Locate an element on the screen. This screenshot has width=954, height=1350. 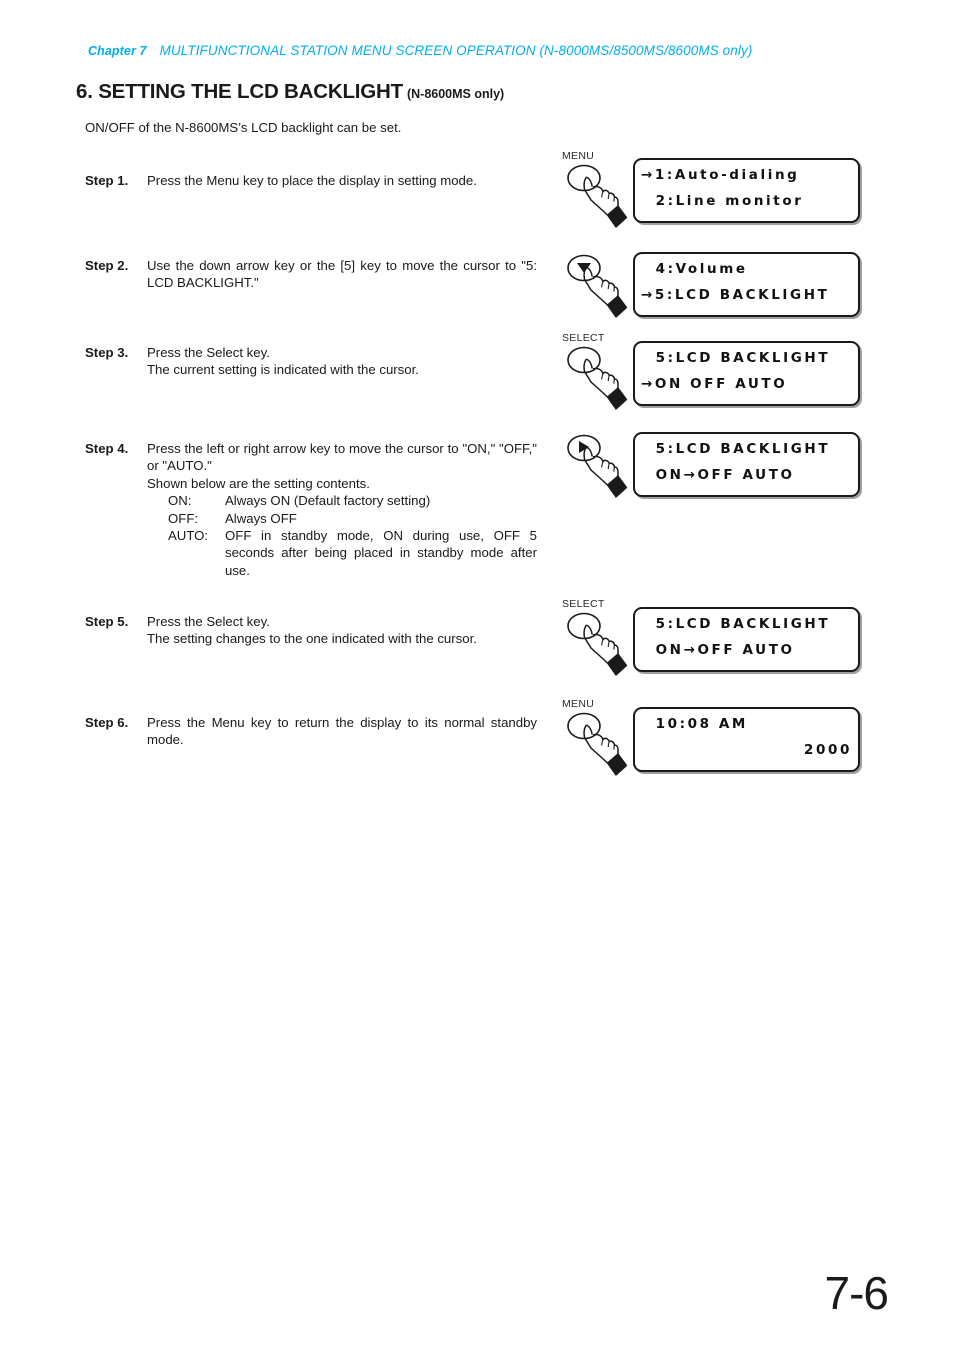
step-3-label: Step 3. is located at coordinates (107, 352).